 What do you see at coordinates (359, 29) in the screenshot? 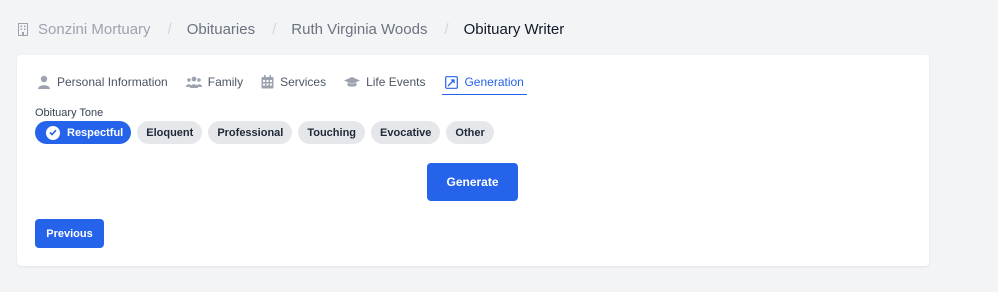
I see `breadcrumb-item-person: Ruth Virginia Woods` at bounding box center [359, 29].